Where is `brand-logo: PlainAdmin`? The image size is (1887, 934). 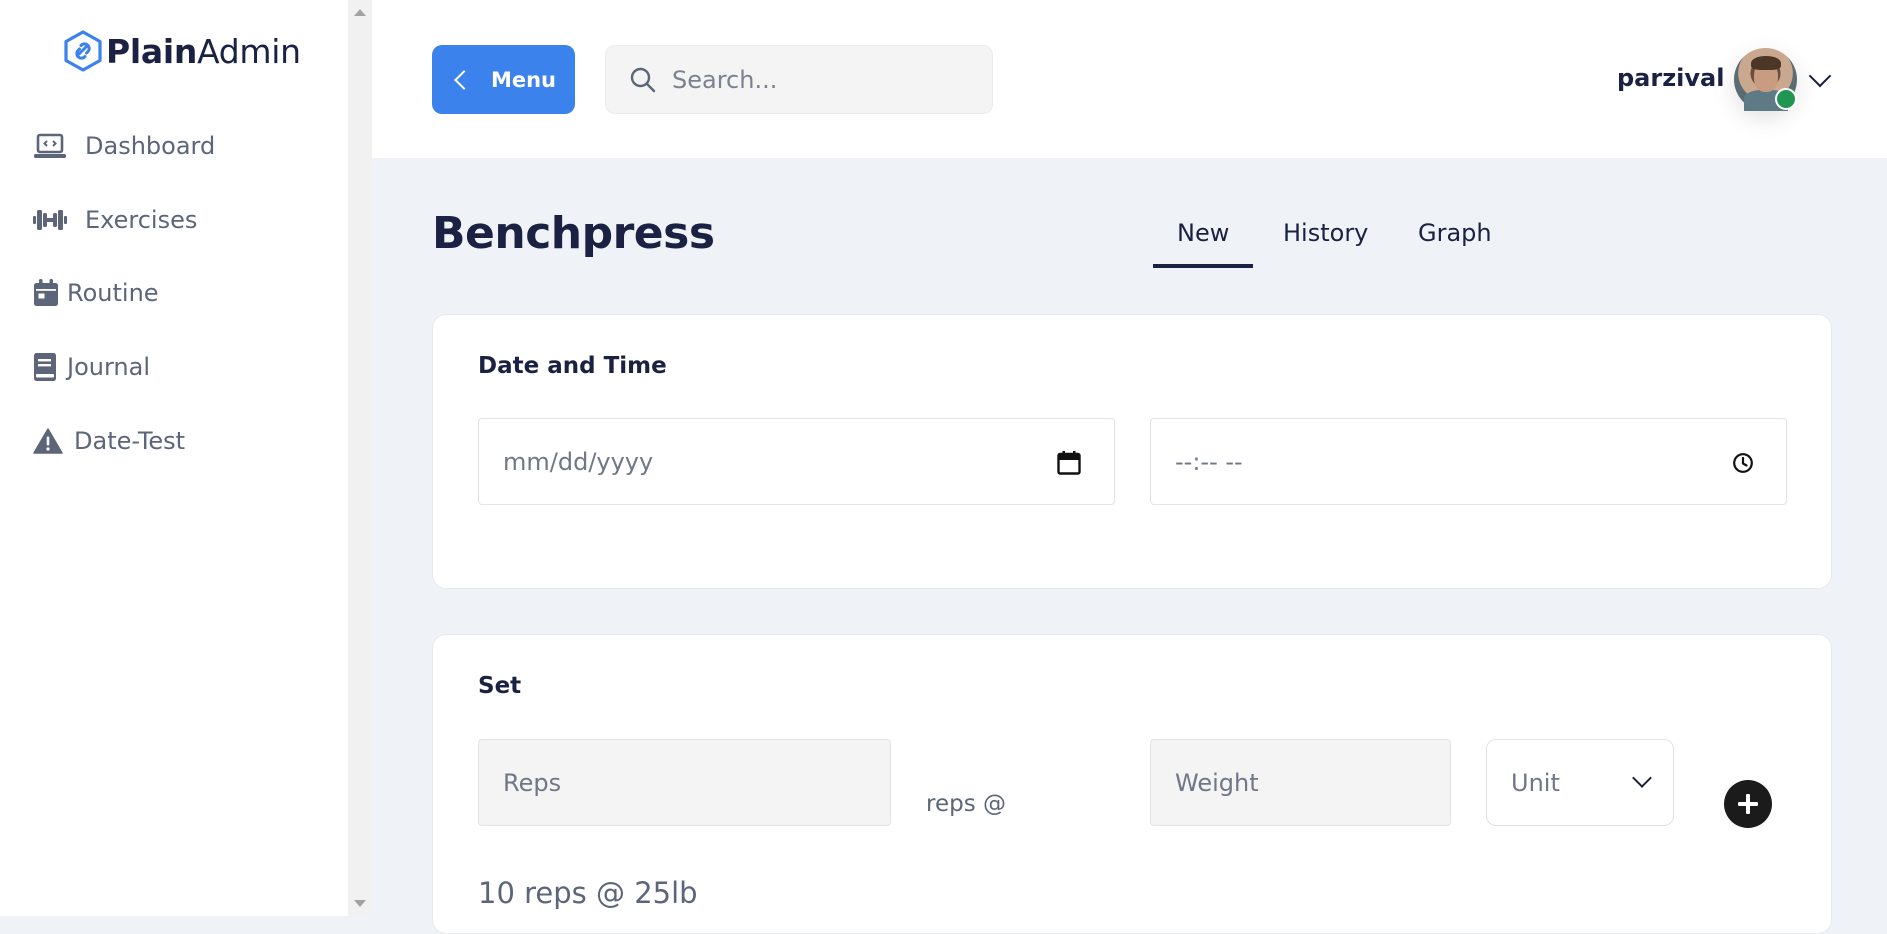
brand-logo: PlainAdmin is located at coordinates (181, 51).